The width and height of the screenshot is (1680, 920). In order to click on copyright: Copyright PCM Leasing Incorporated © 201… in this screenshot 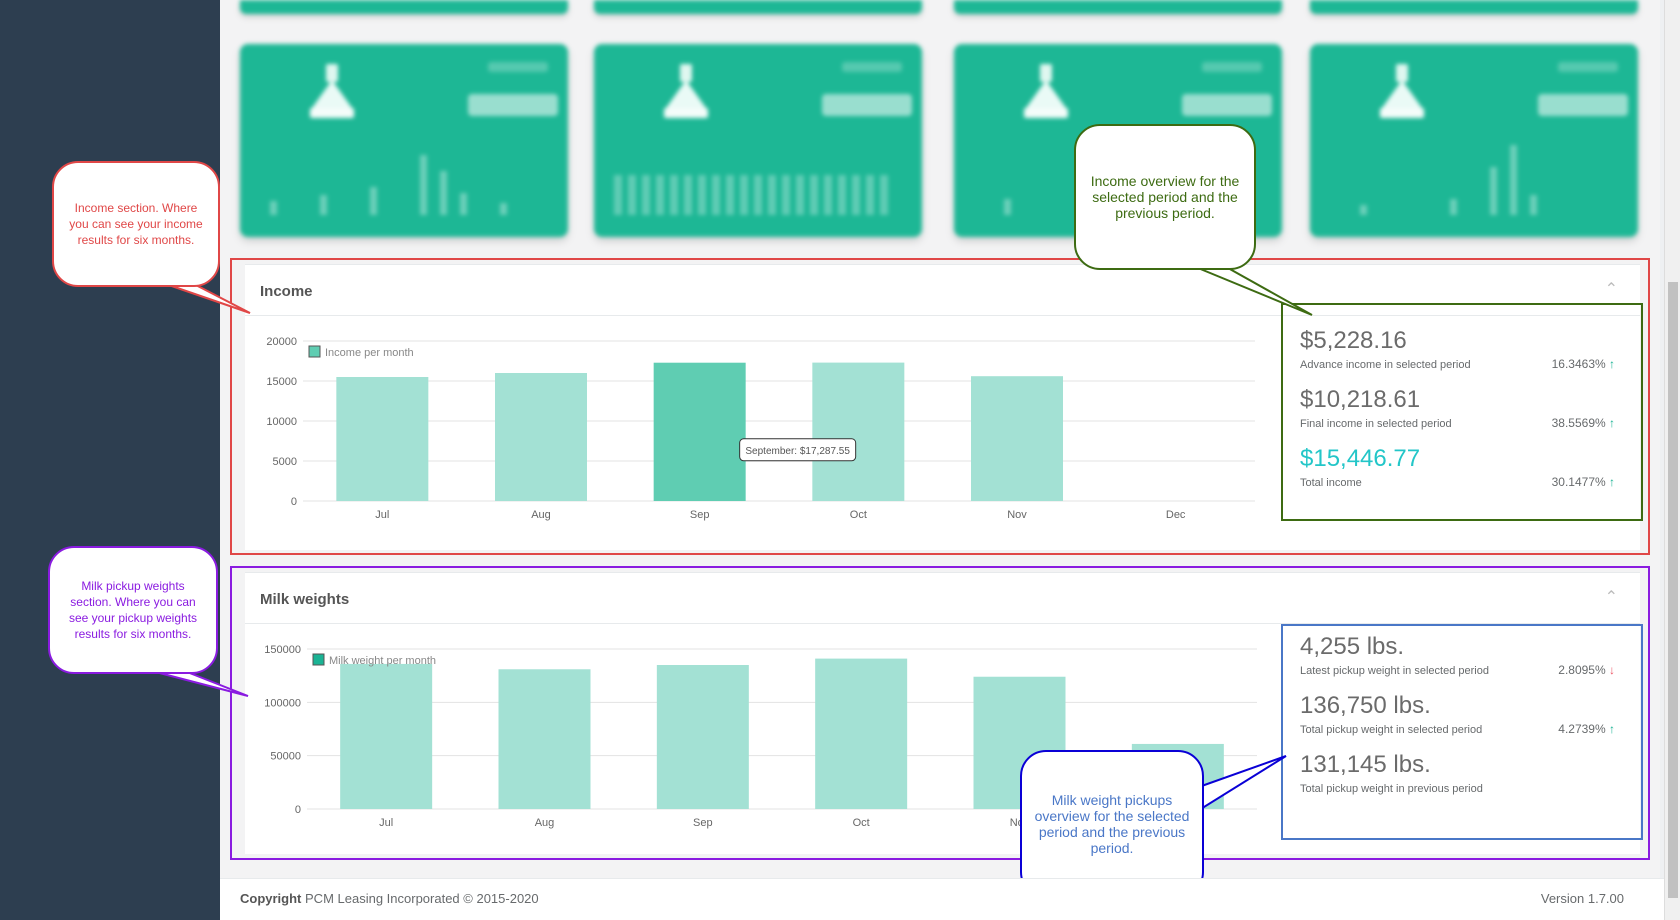, I will do `click(389, 898)`.